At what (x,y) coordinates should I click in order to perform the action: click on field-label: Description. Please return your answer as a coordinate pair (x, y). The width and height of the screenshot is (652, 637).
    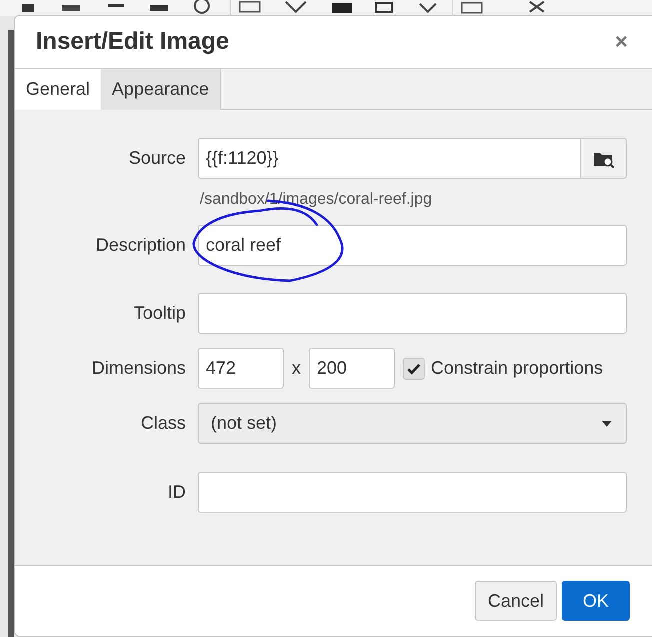
    Looking at the image, I should click on (140, 245).